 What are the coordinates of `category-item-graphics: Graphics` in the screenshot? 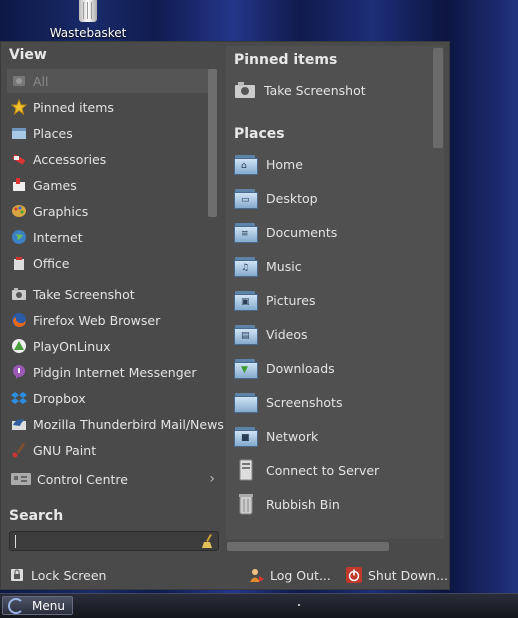 It's located at (47, 211).